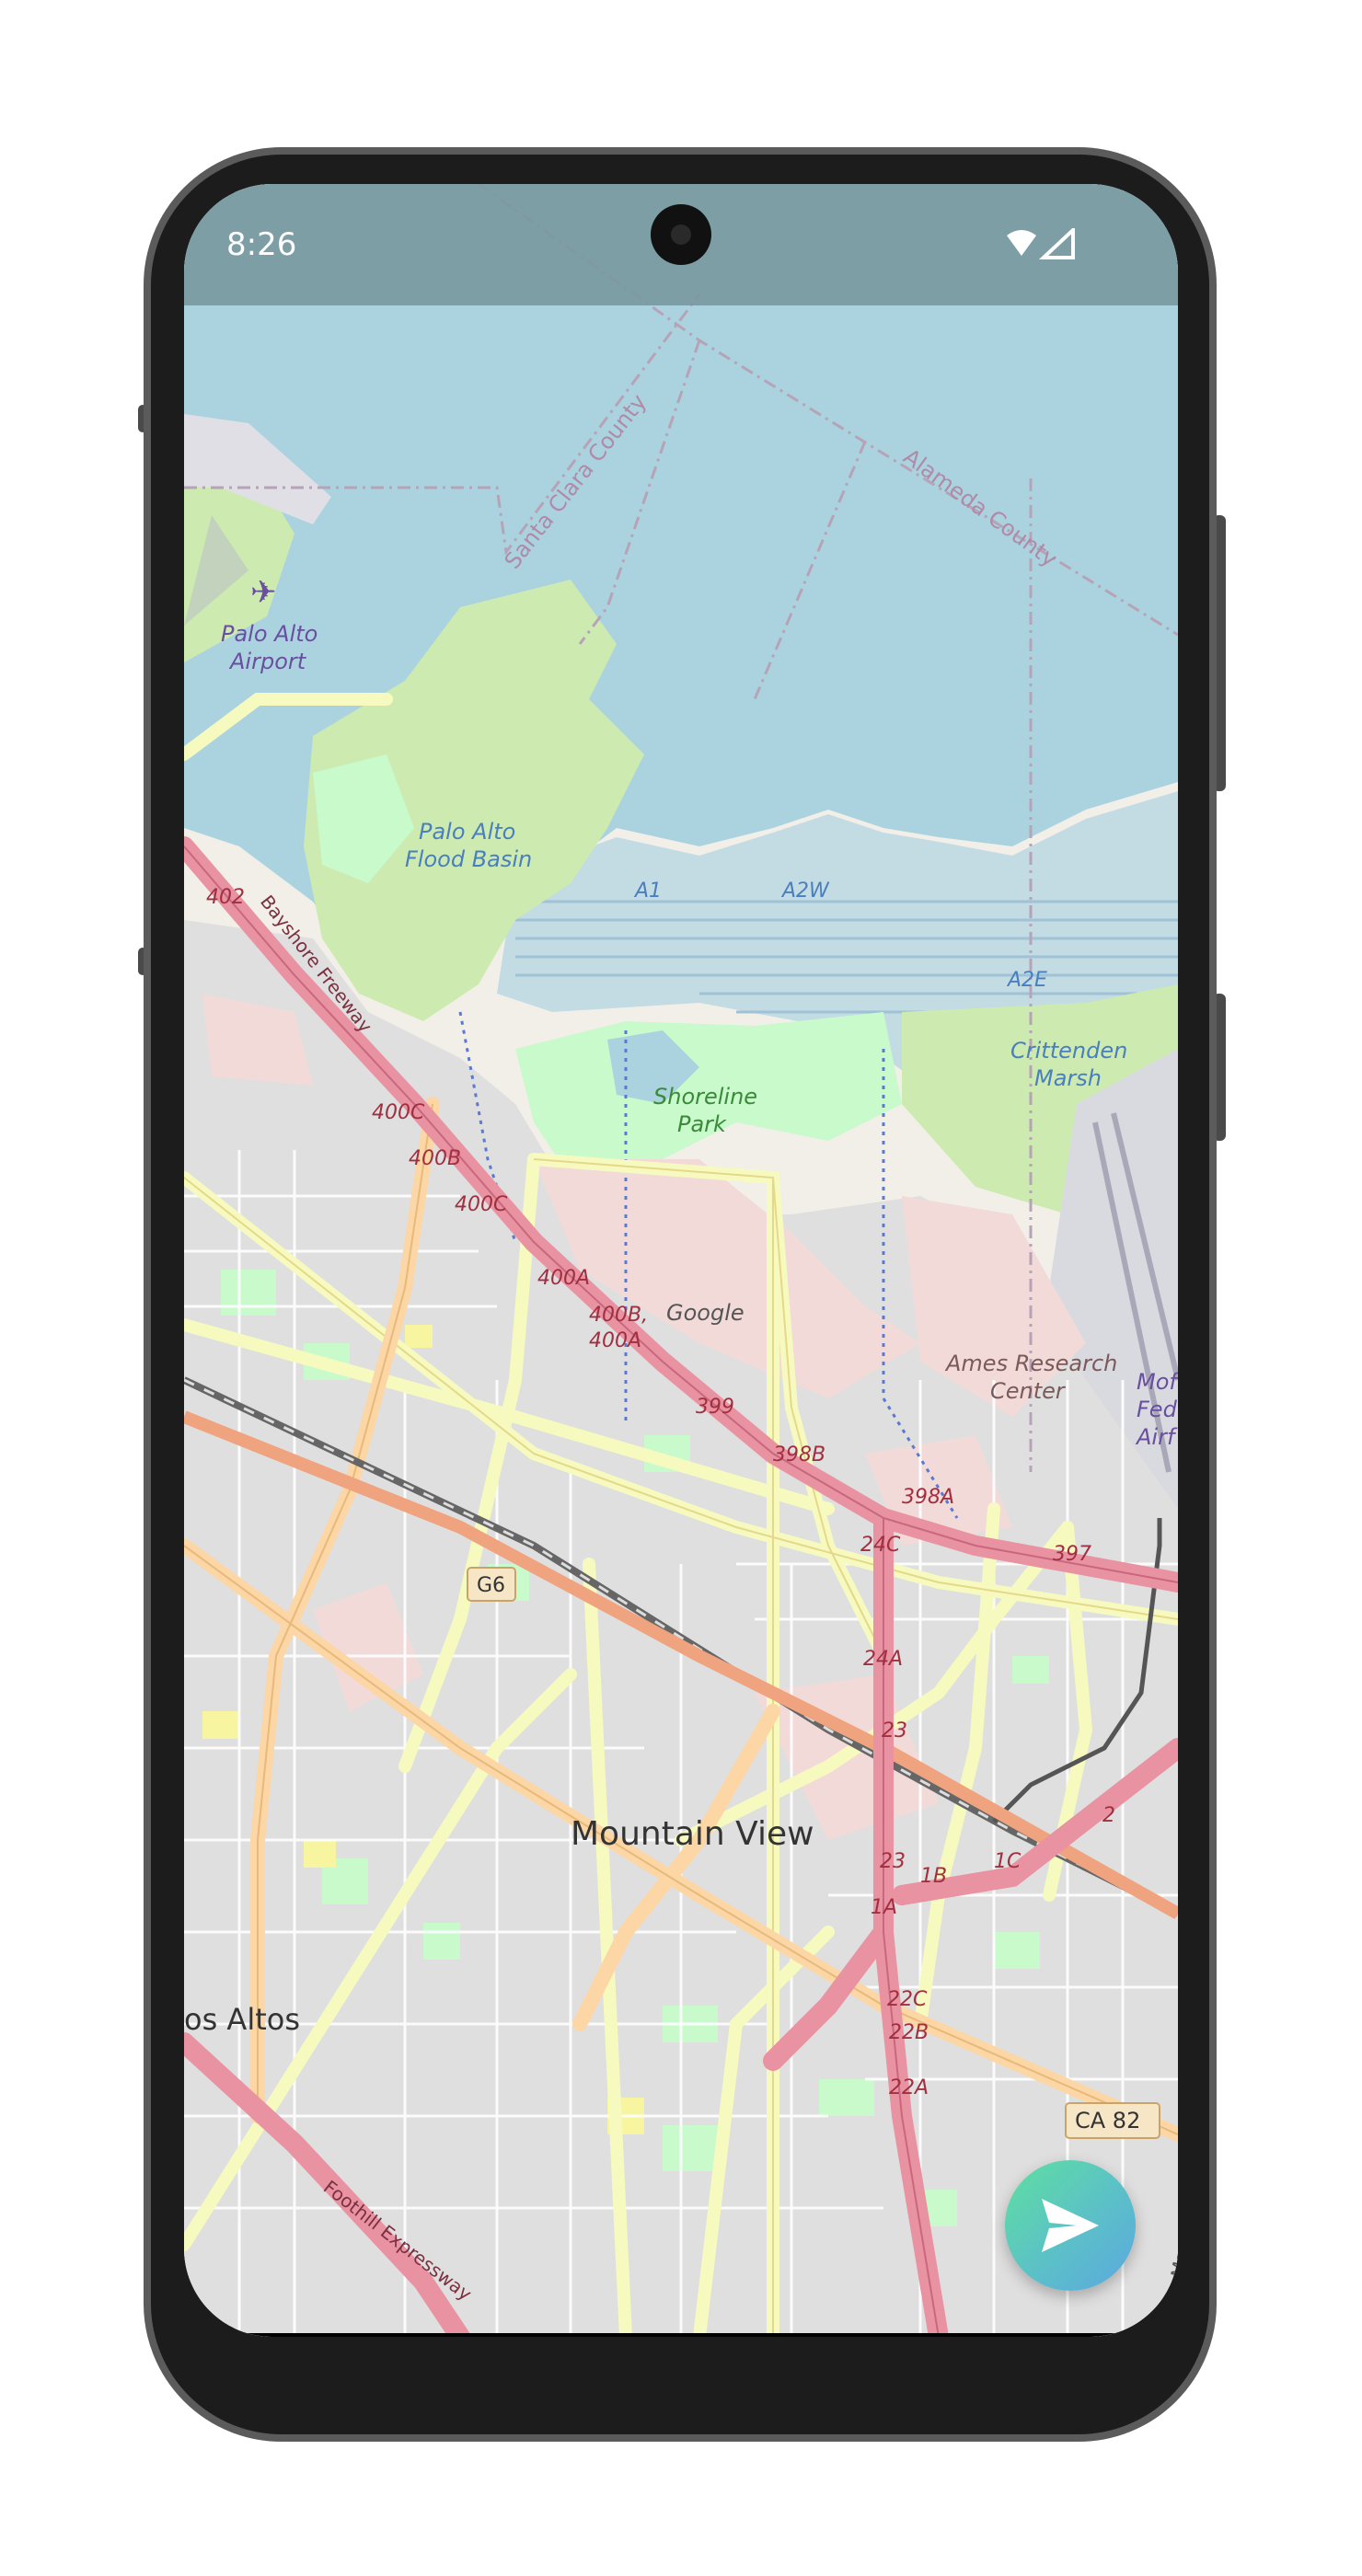 The image size is (1362, 2576). I want to click on status-bar: 8:26, so click(681, 244).